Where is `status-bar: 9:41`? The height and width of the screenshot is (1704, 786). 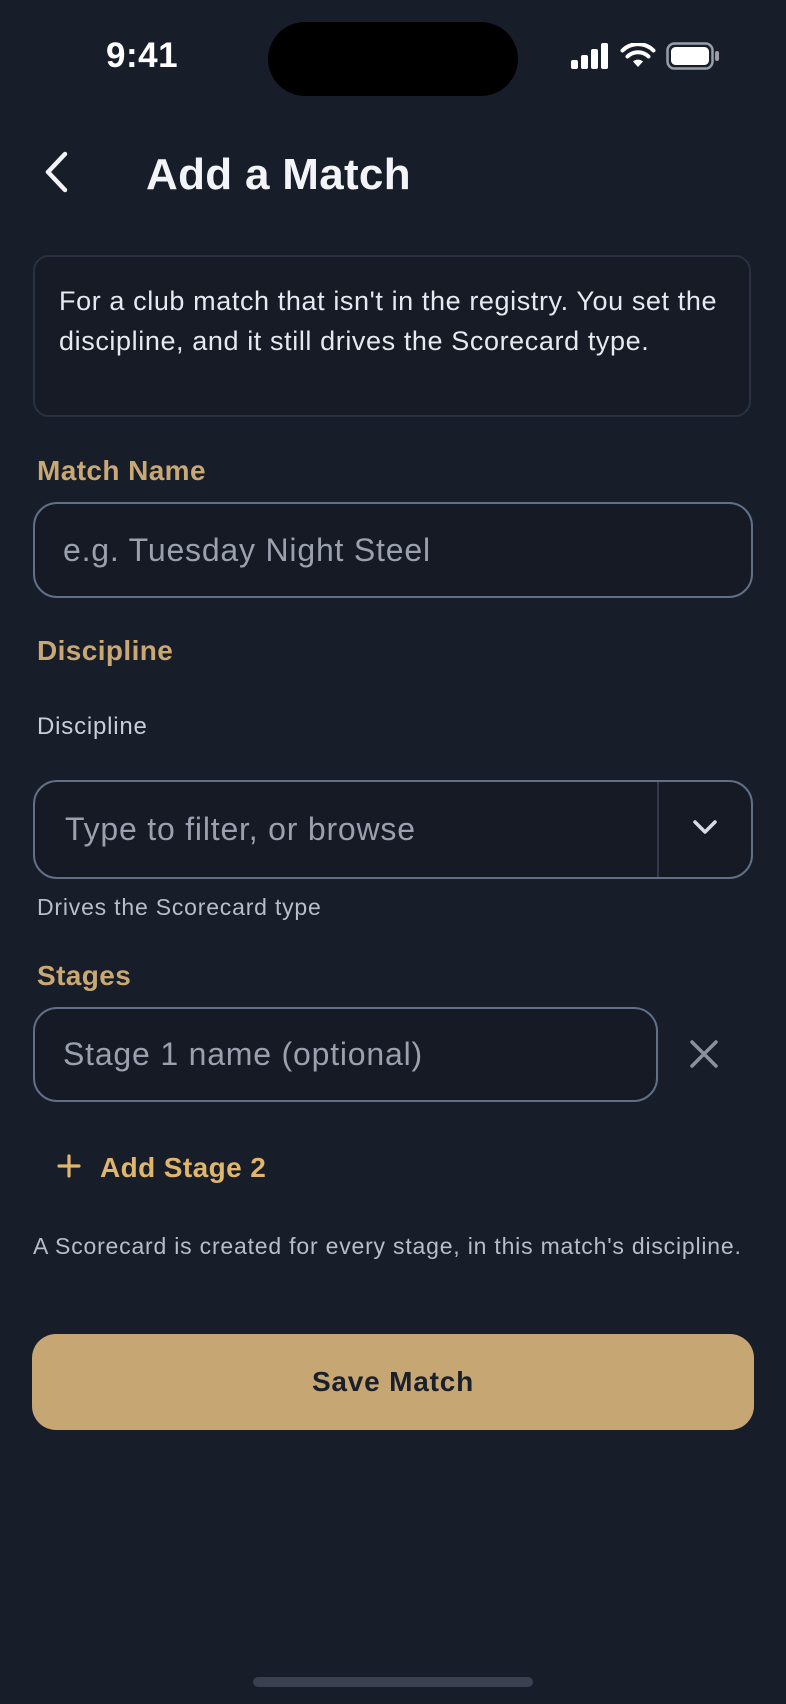 status-bar: 9:41 is located at coordinates (393, 59).